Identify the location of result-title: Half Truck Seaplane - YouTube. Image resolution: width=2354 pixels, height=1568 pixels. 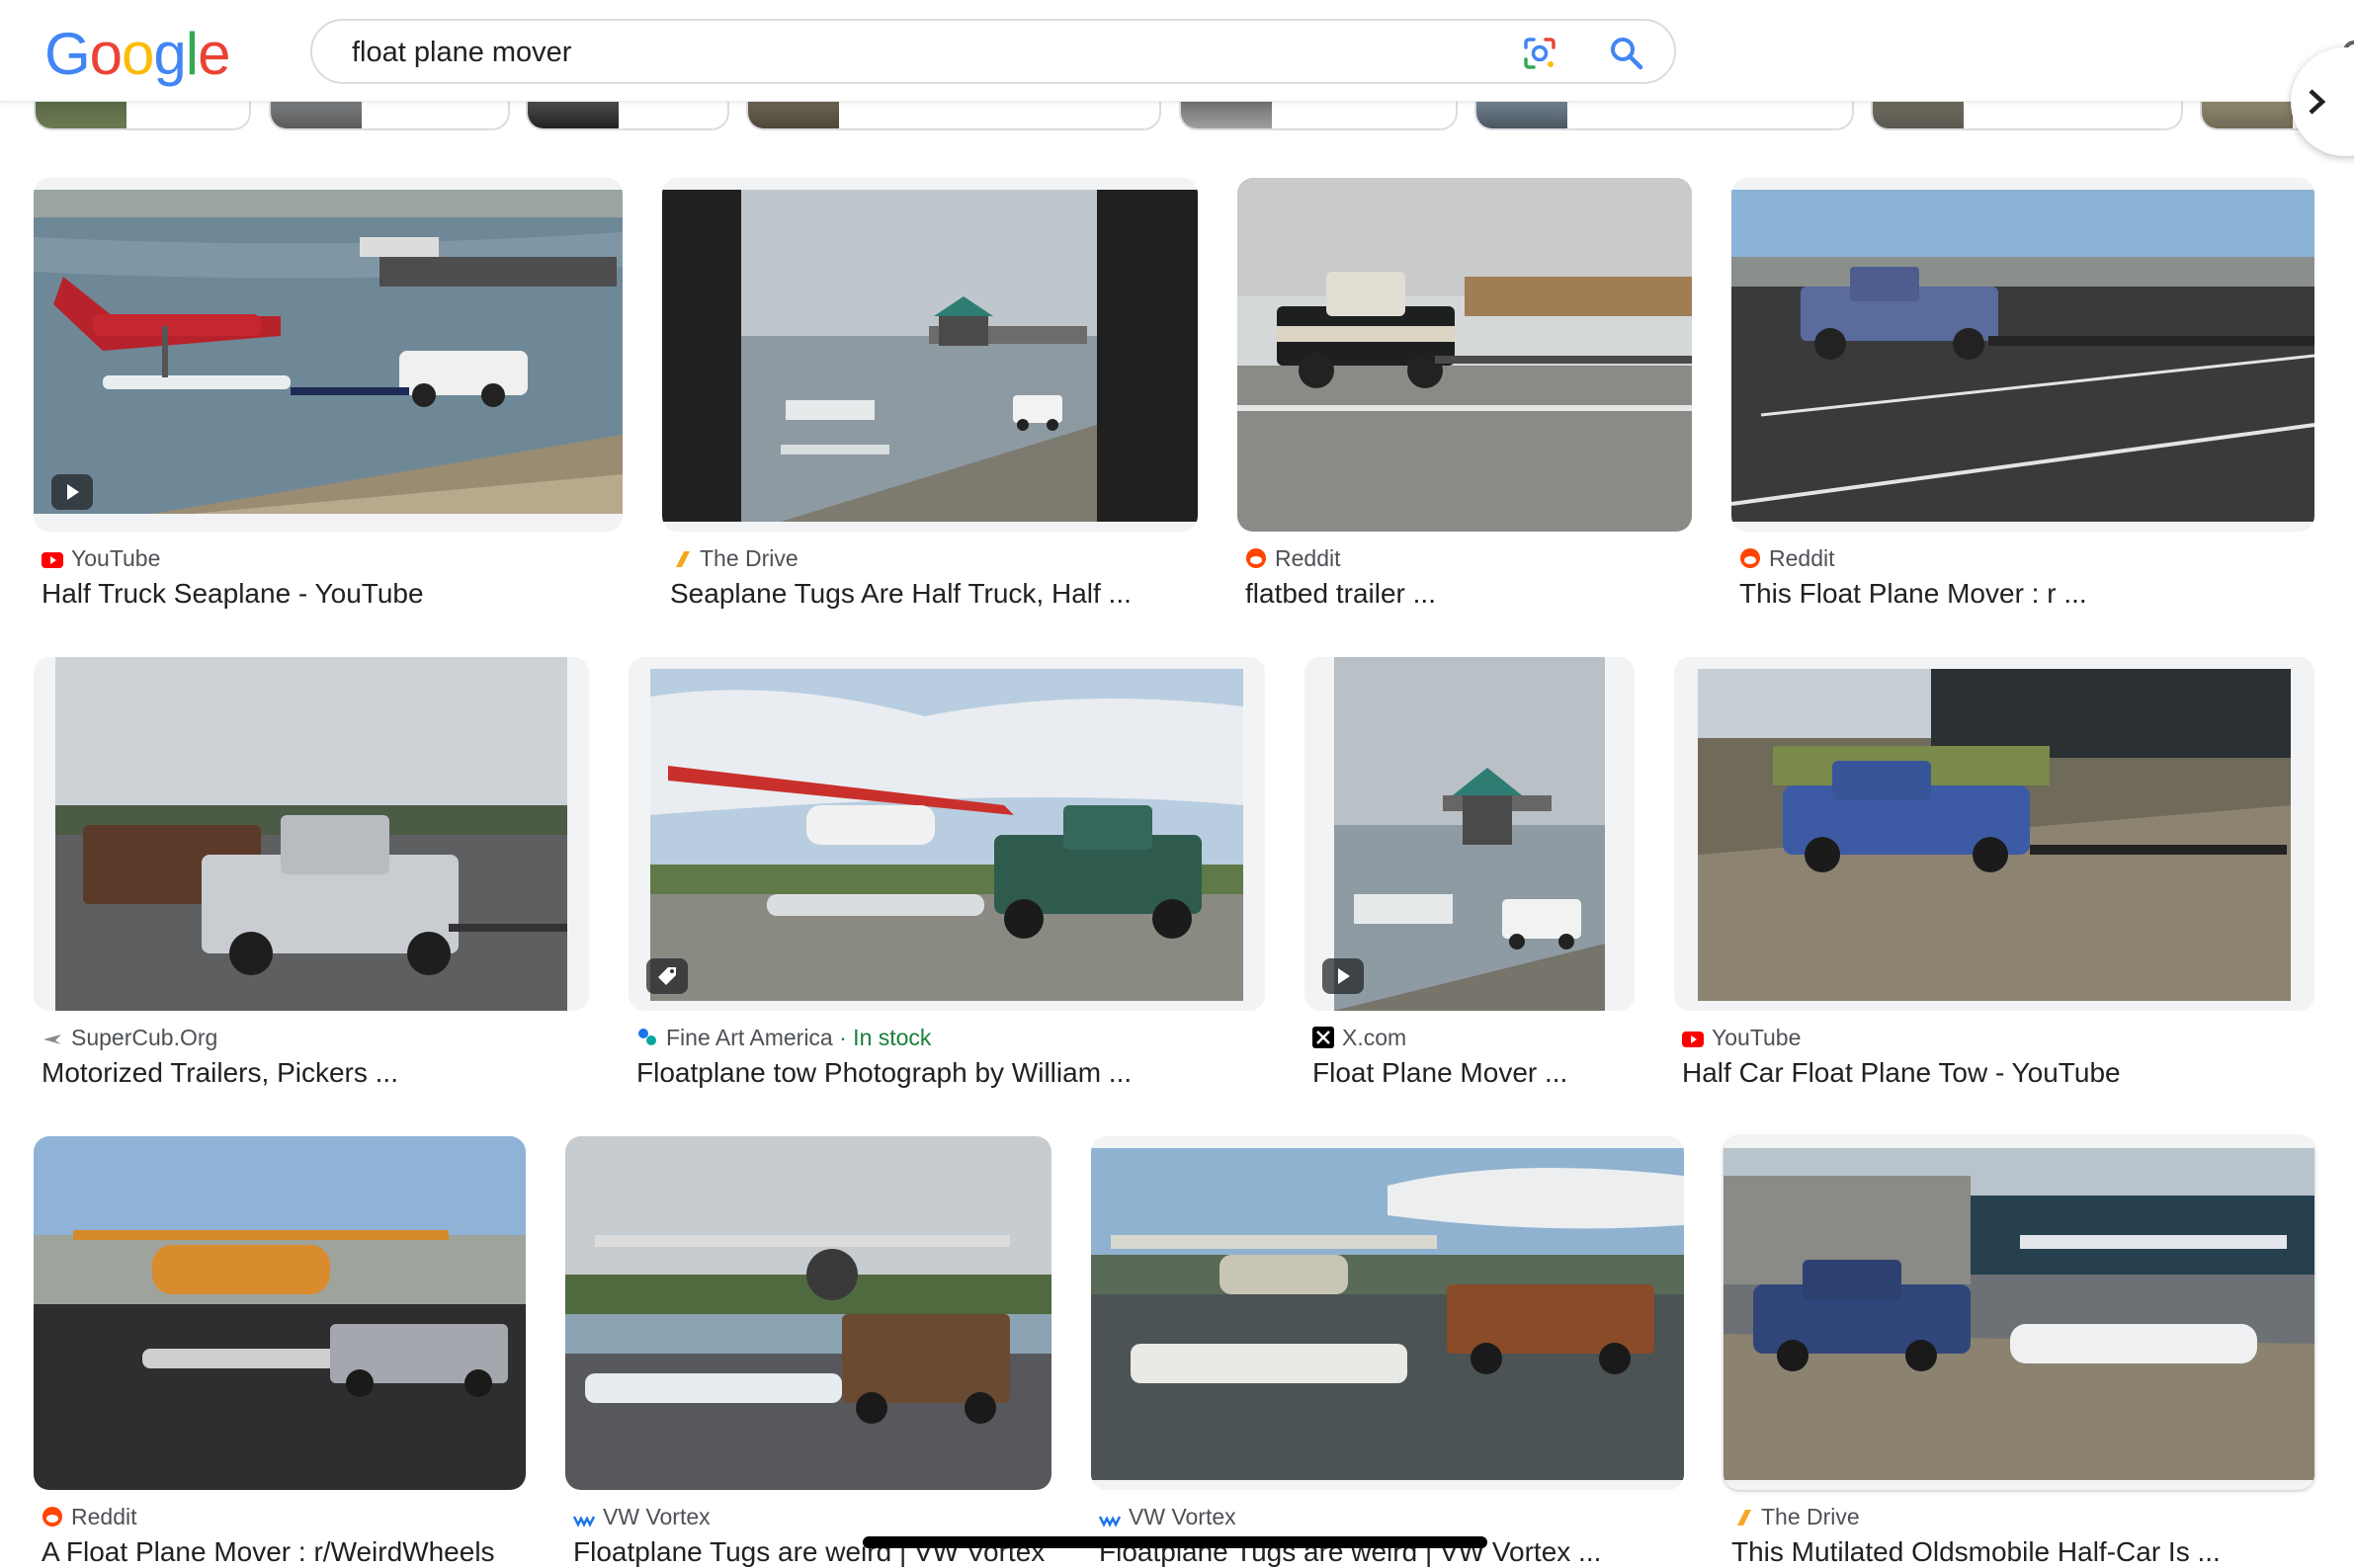
(333, 594).